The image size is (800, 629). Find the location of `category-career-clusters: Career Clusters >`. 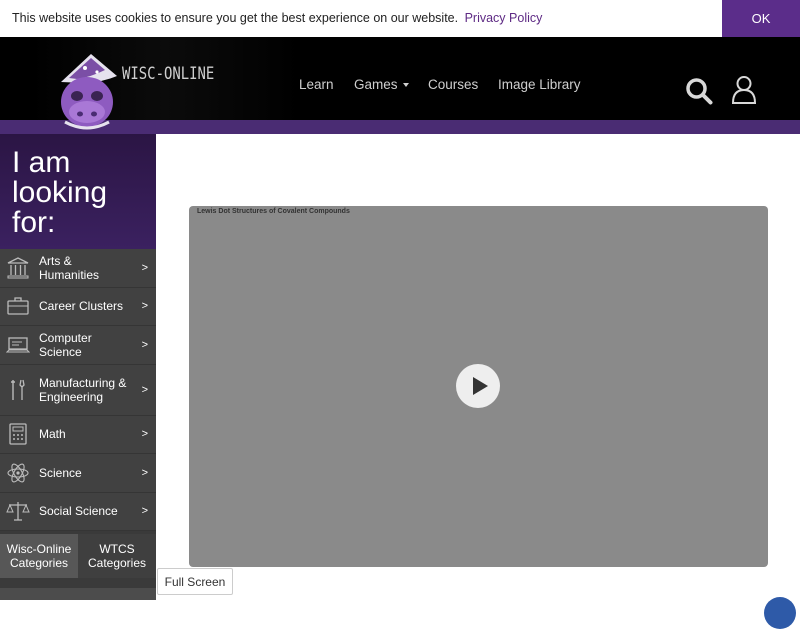

category-career-clusters: Career Clusters > is located at coordinates (78, 306).